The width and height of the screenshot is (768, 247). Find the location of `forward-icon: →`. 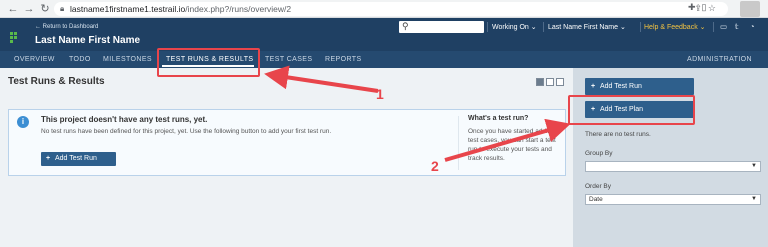

forward-icon: → is located at coordinates (29, 9).